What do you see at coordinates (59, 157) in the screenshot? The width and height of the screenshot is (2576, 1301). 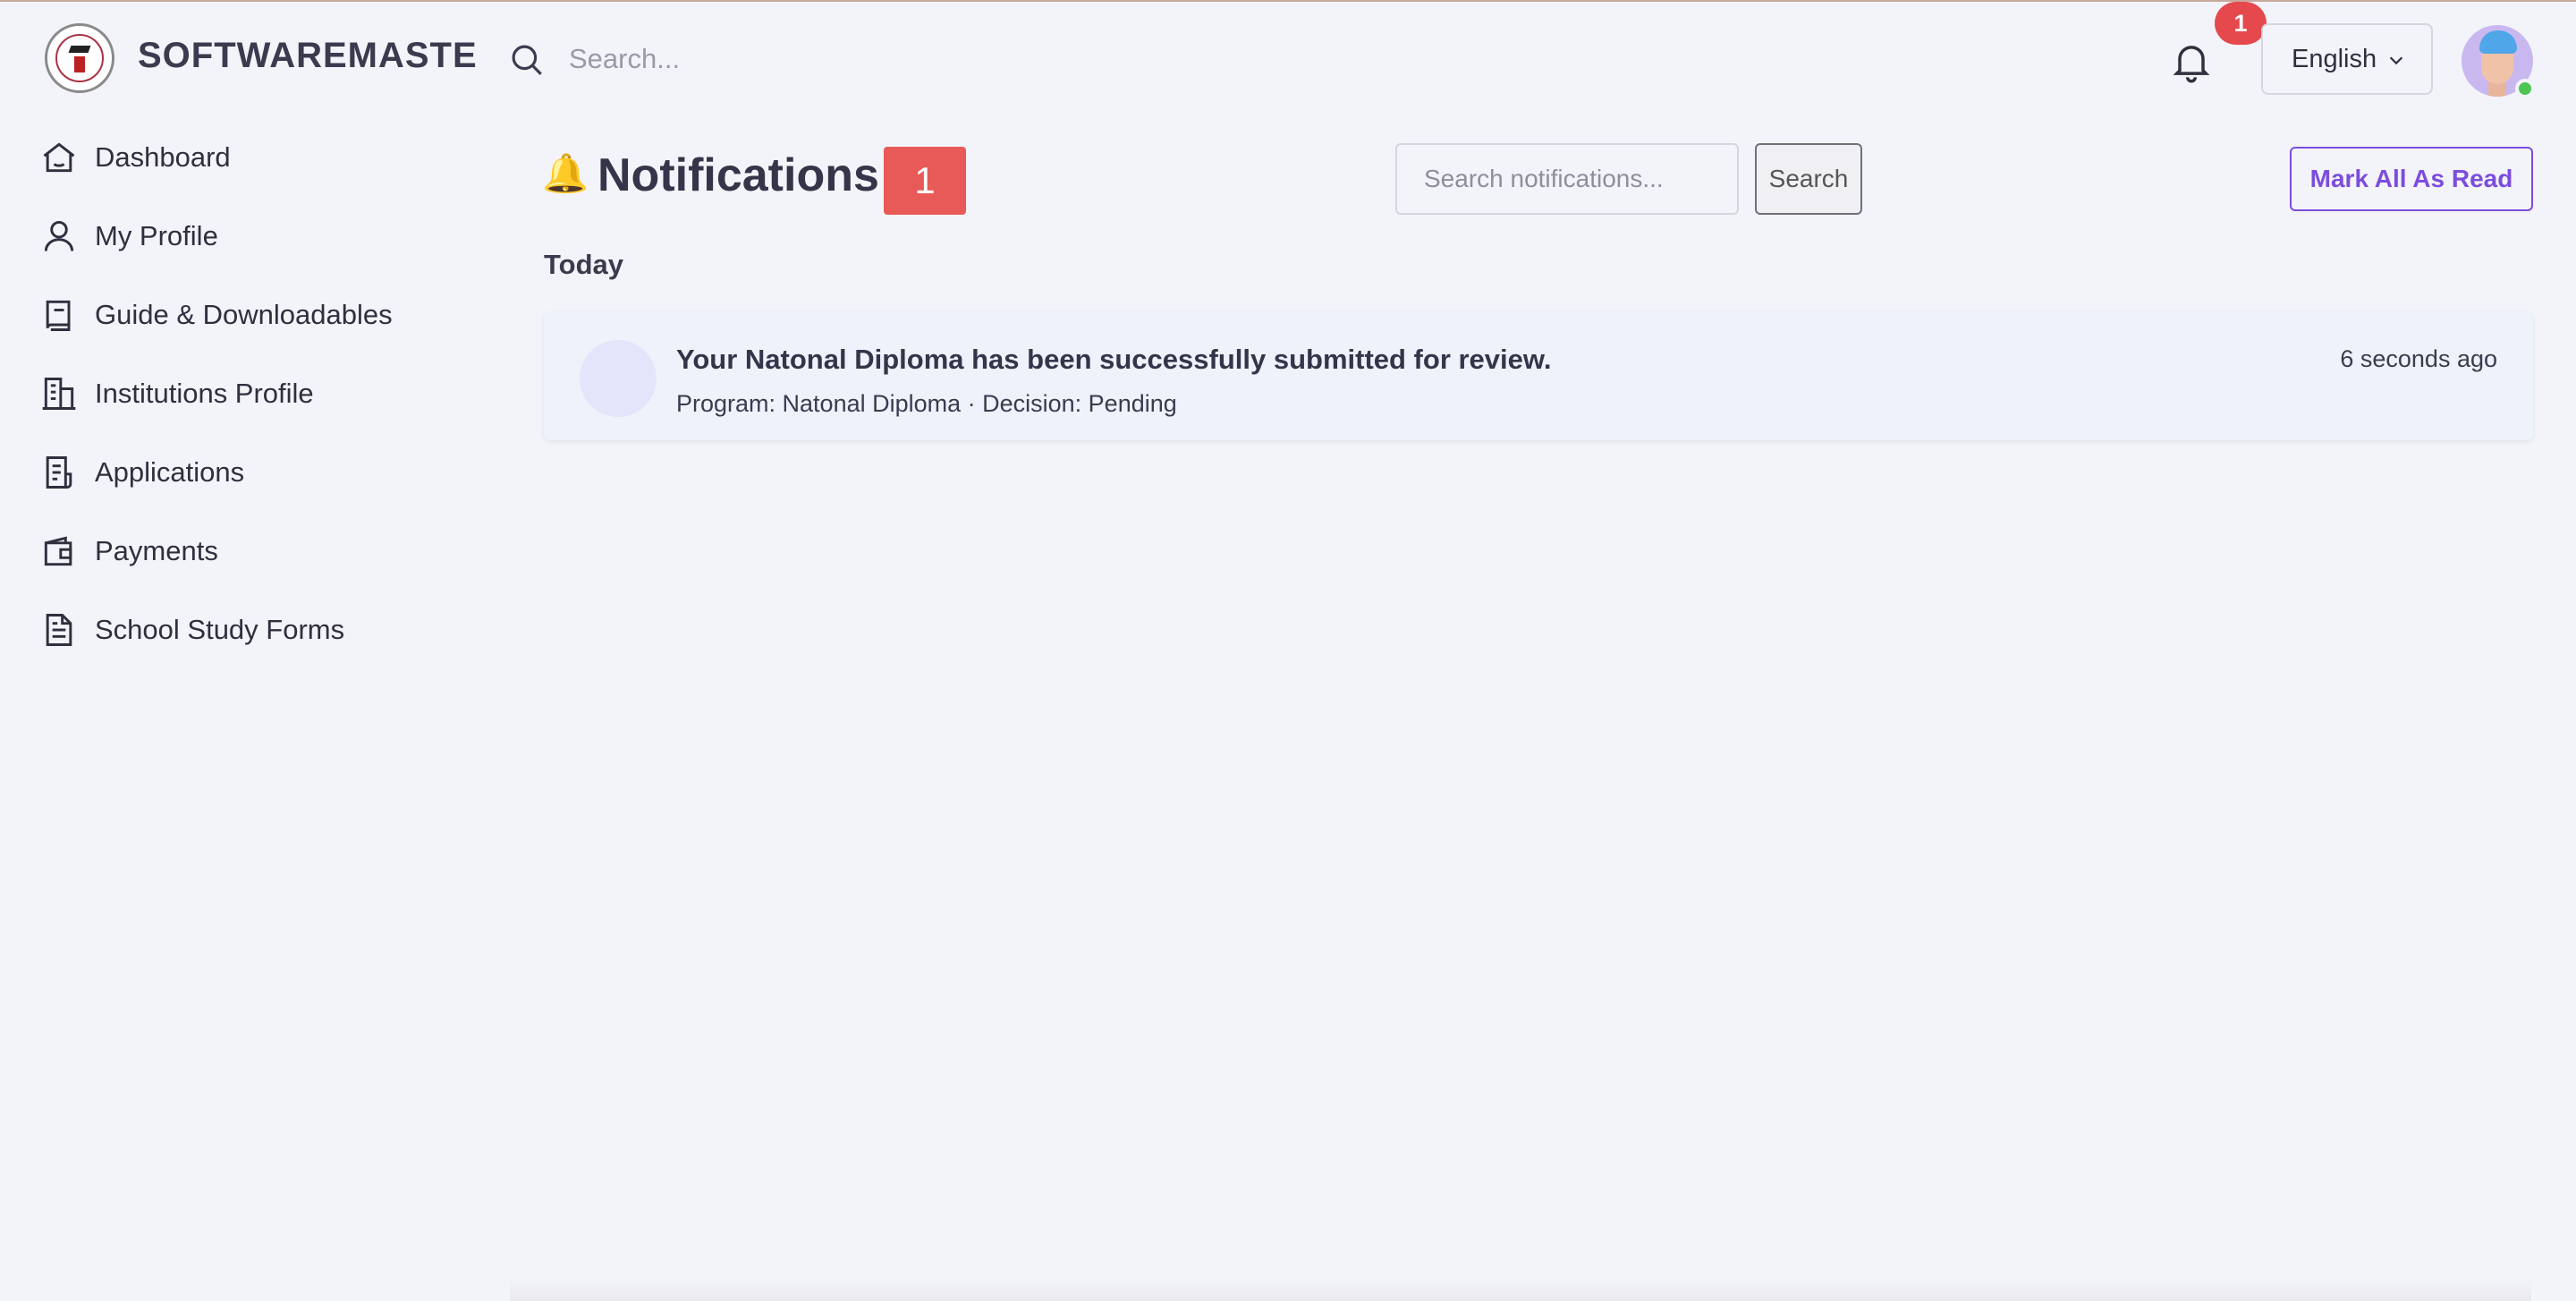 I see `home-icon` at bounding box center [59, 157].